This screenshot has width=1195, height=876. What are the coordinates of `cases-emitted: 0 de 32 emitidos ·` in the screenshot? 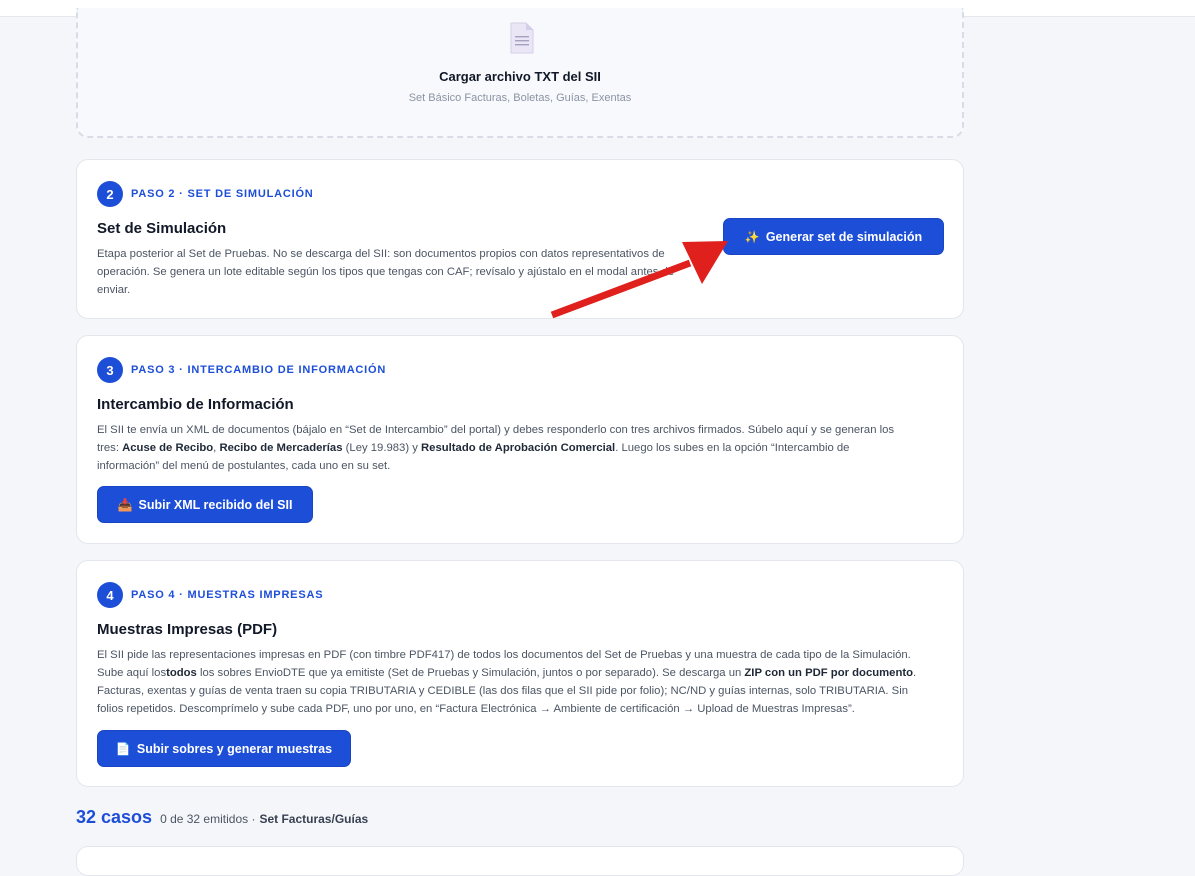 It's located at (208, 819).